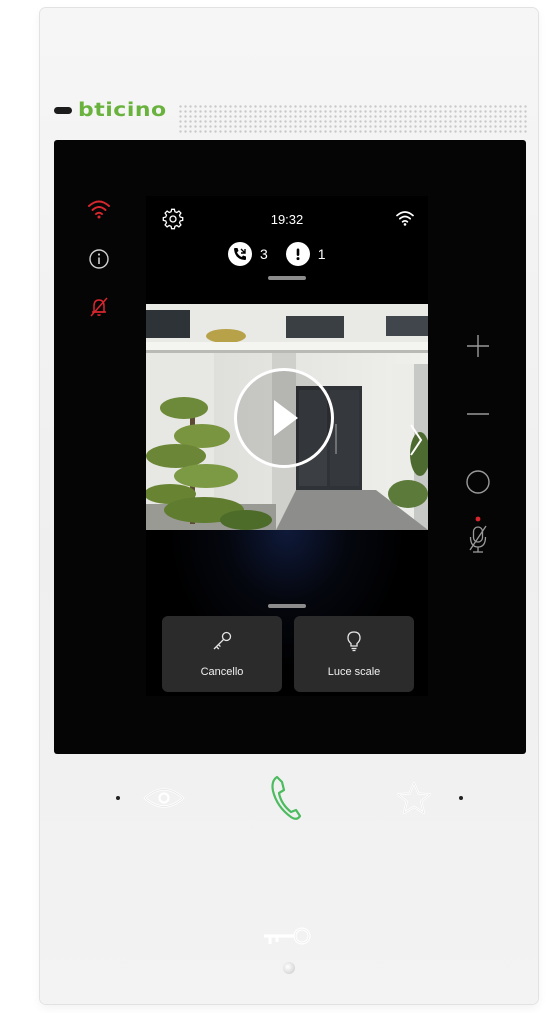 This screenshot has height=1013, width=547. Describe the element at coordinates (287, 613) in the screenshot. I see `screen-actions-area: Cancello Luce scale` at that location.